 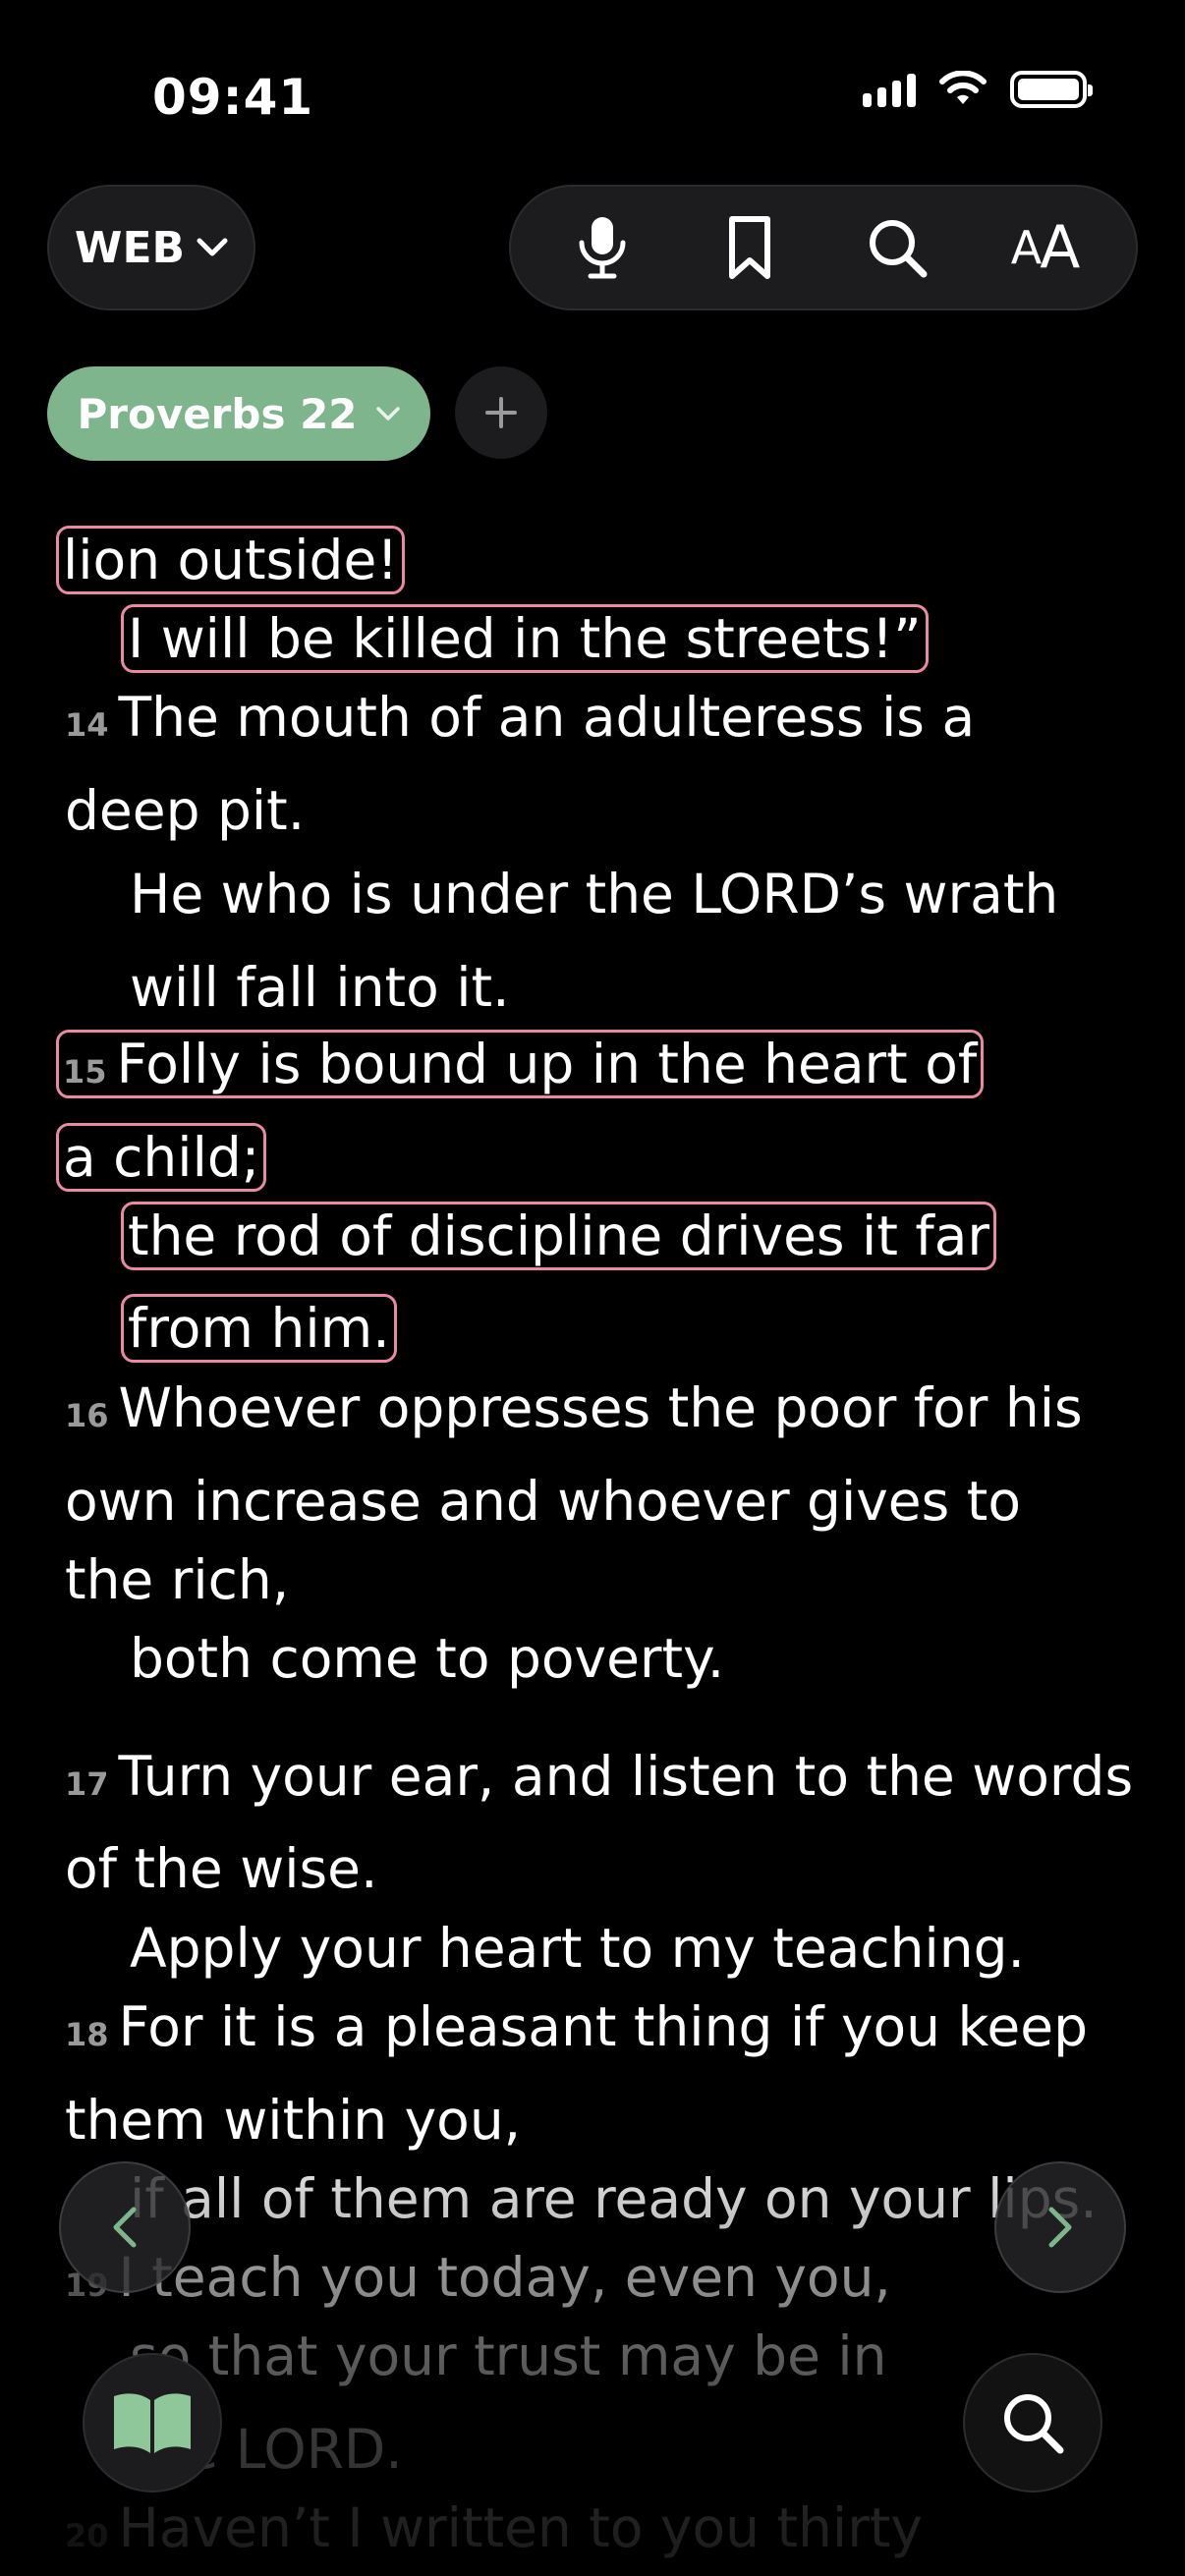 I want to click on verse-text-wrap: the rod of discipline drives it far, so click(x=559, y=1236).